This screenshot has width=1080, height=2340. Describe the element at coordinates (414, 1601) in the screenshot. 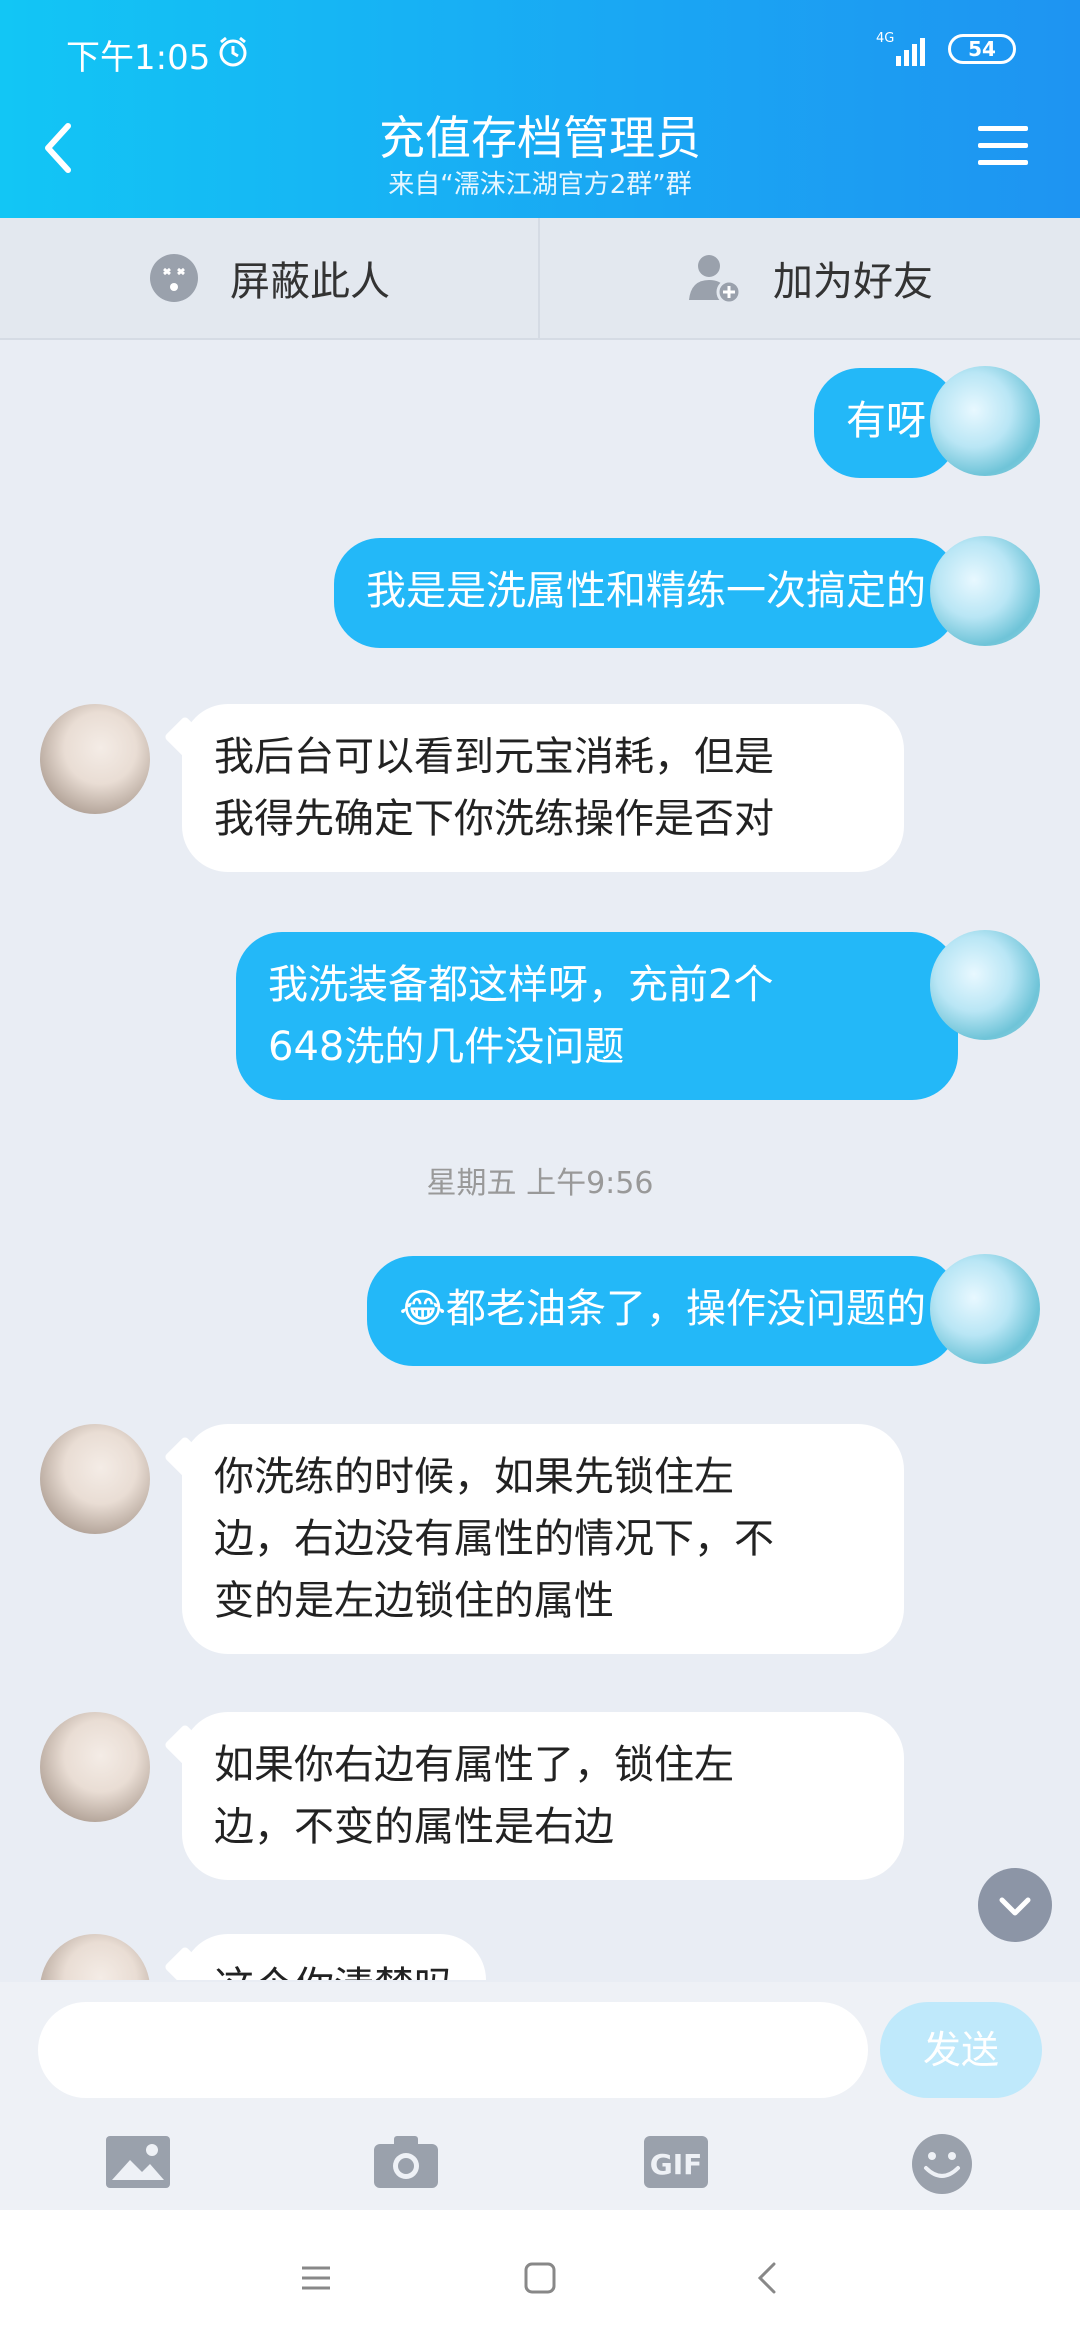

I see `message-line: 变的是左边锁住的属性` at that location.